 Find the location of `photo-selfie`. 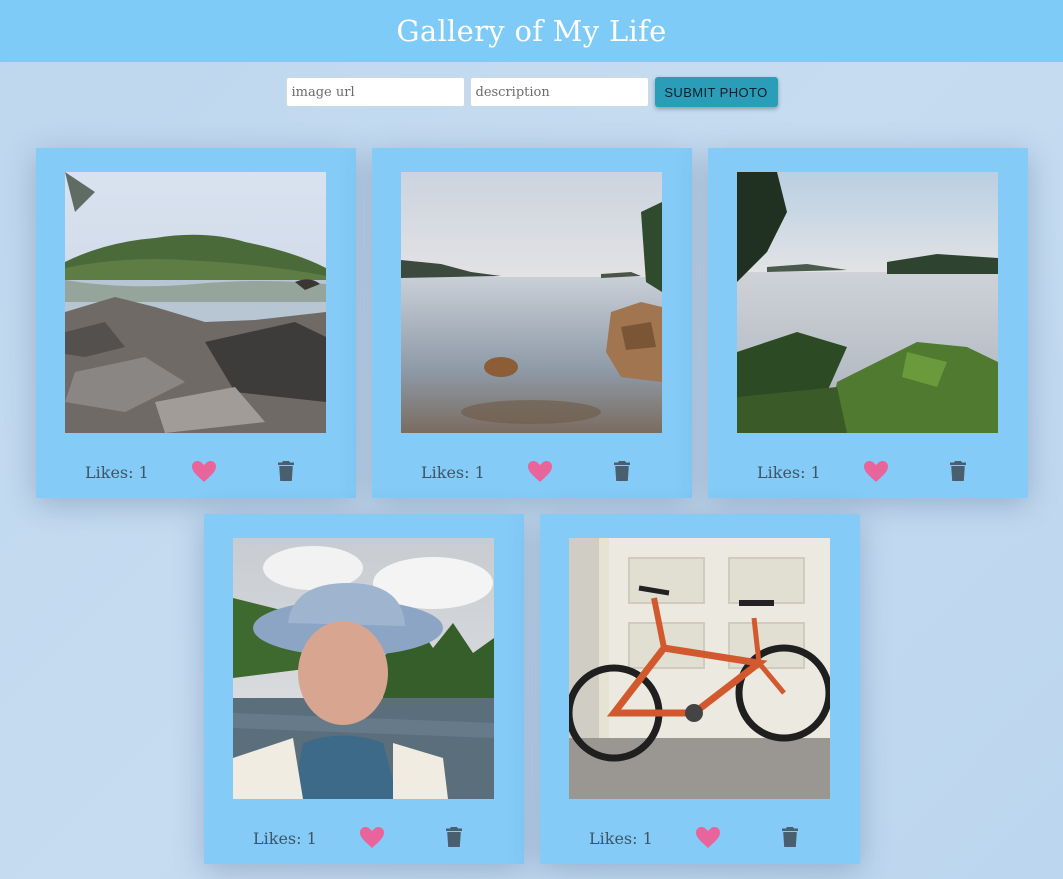

photo-selfie is located at coordinates (363, 668).